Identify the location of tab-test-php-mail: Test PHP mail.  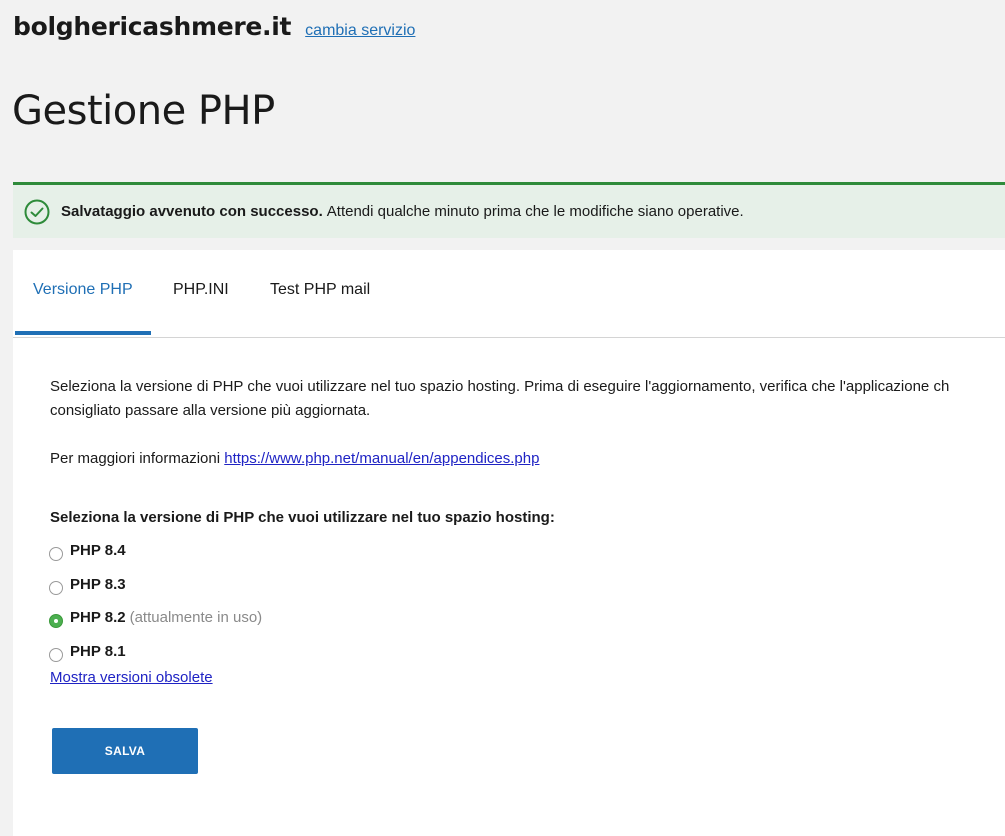
(320, 290).